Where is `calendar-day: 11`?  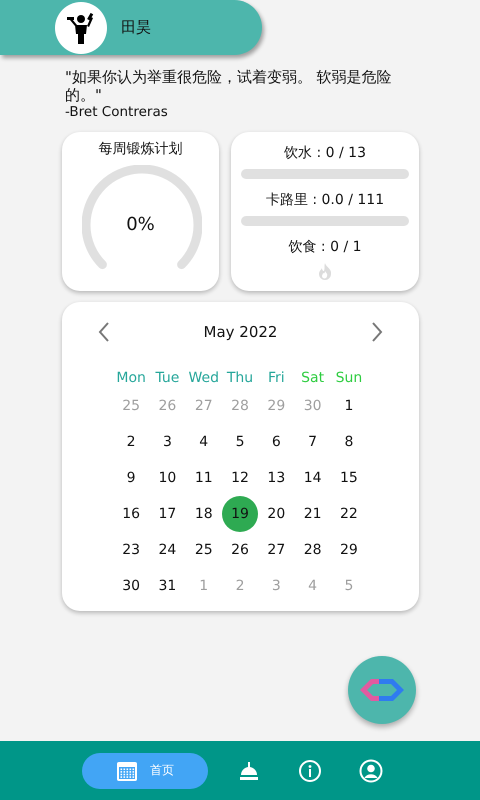 calendar-day: 11 is located at coordinates (204, 478).